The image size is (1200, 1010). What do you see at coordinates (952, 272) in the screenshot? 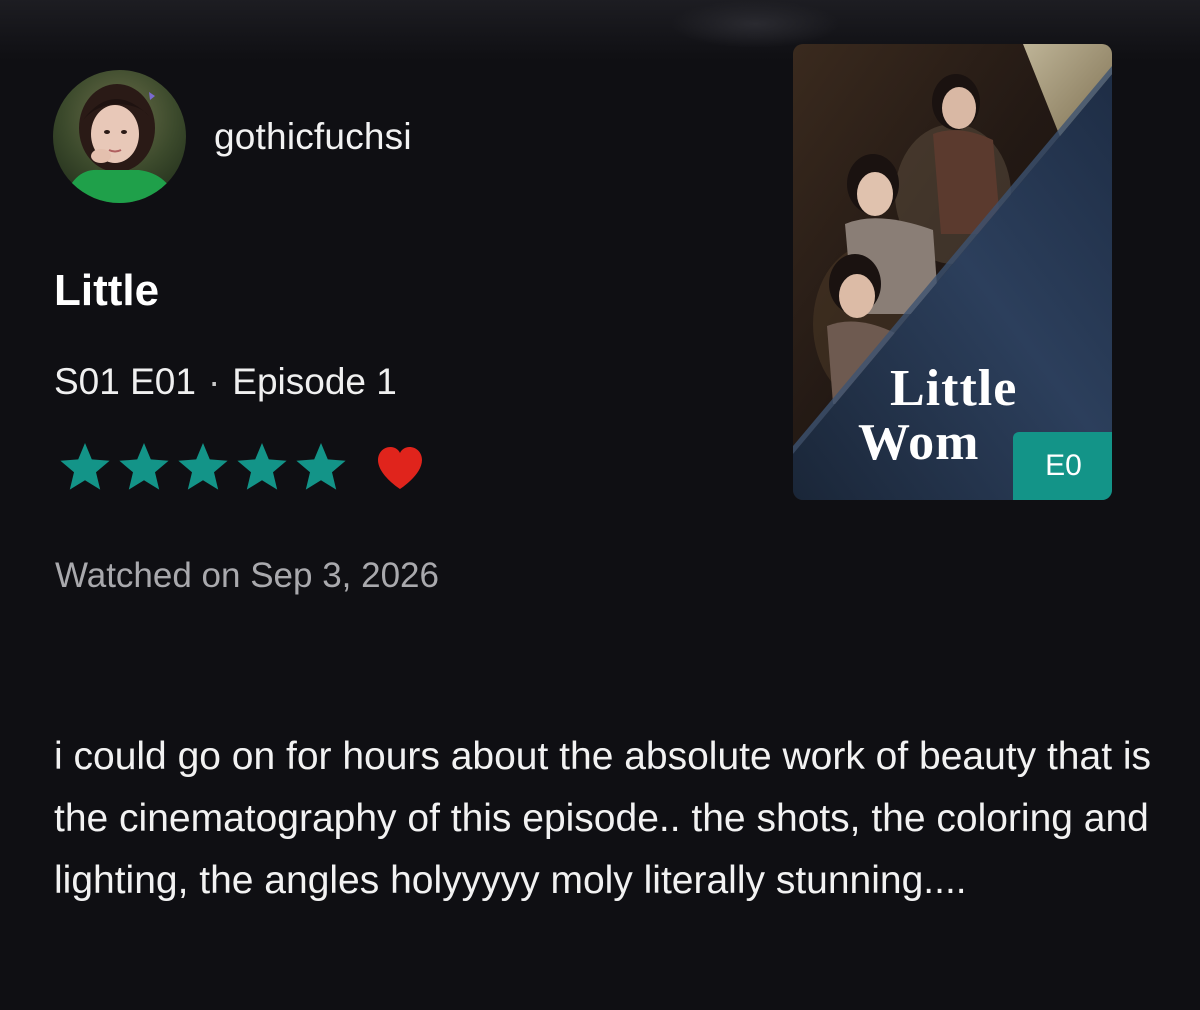
I see `show-poster: Little Wom E0` at bounding box center [952, 272].